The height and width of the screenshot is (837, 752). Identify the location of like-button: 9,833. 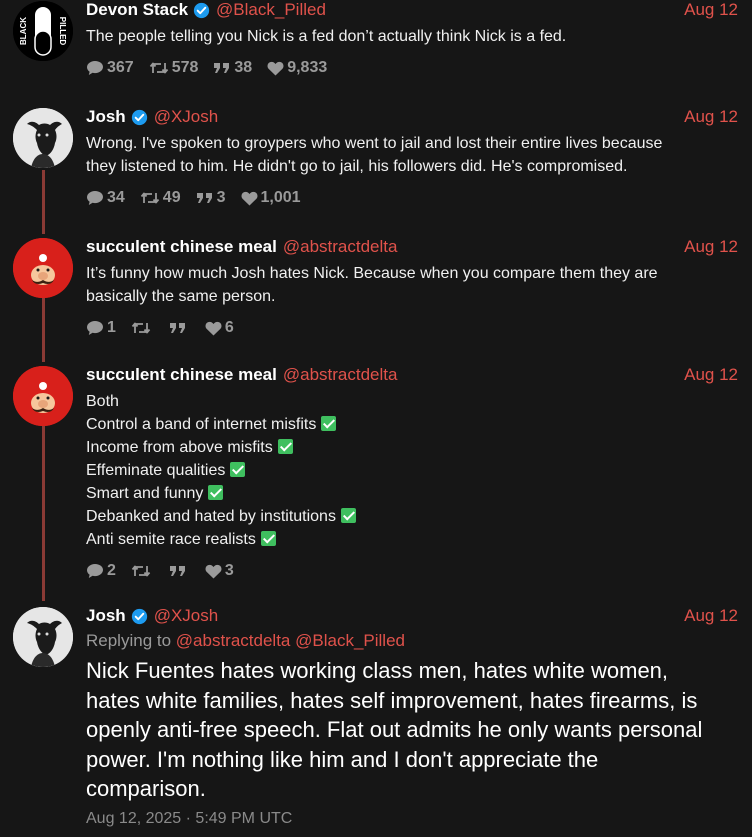
(297, 68).